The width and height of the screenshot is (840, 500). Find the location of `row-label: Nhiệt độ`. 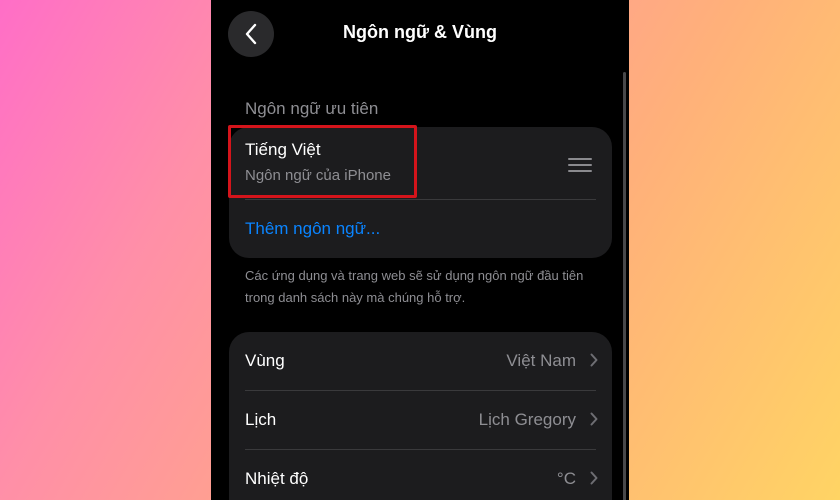

row-label: Nhiệt độ is located at coordinates (277, 478).